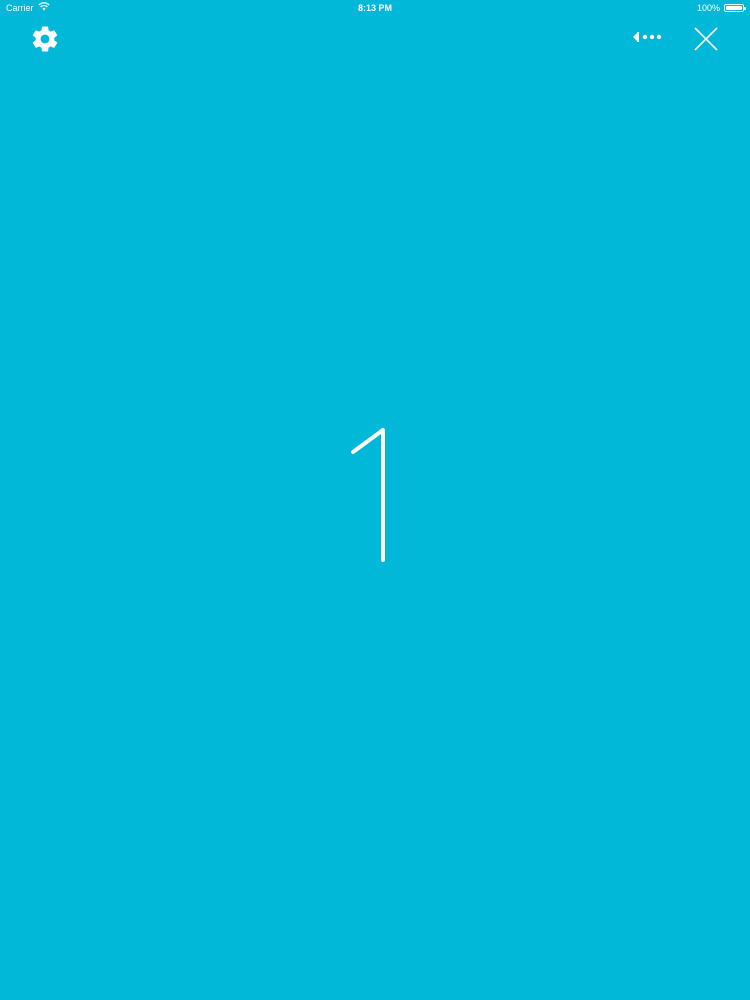  I want to click on backspace-dots-icon, so click(648, 39).